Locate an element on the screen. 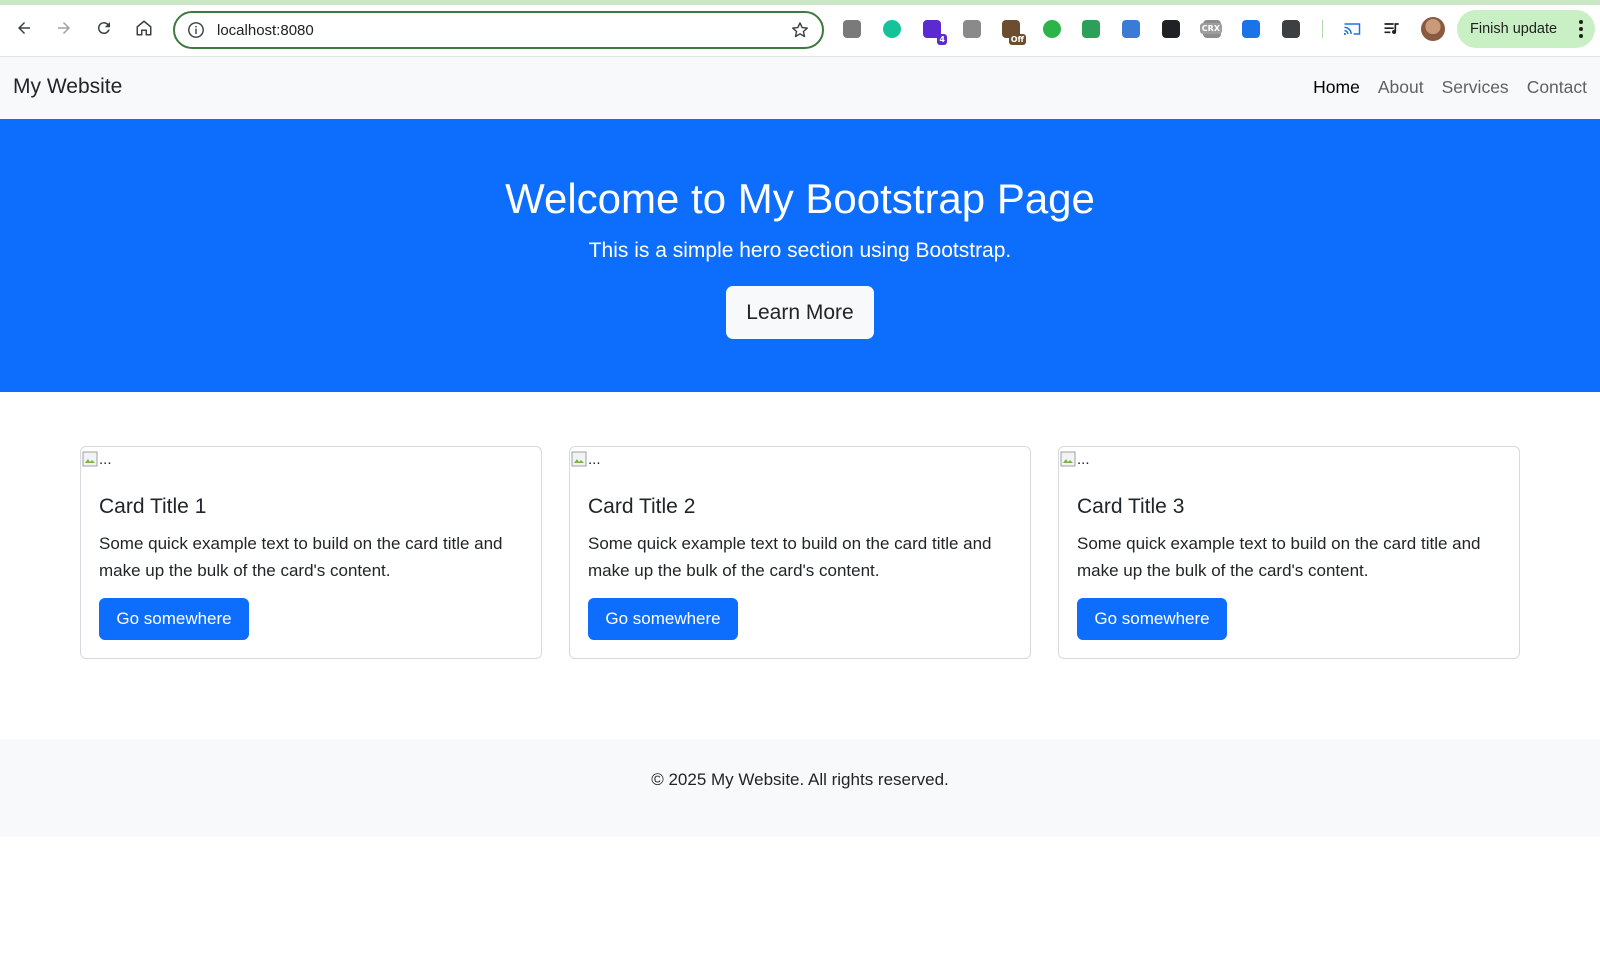  color-wheel-ext-icon is located at coordinates (1131, 29).